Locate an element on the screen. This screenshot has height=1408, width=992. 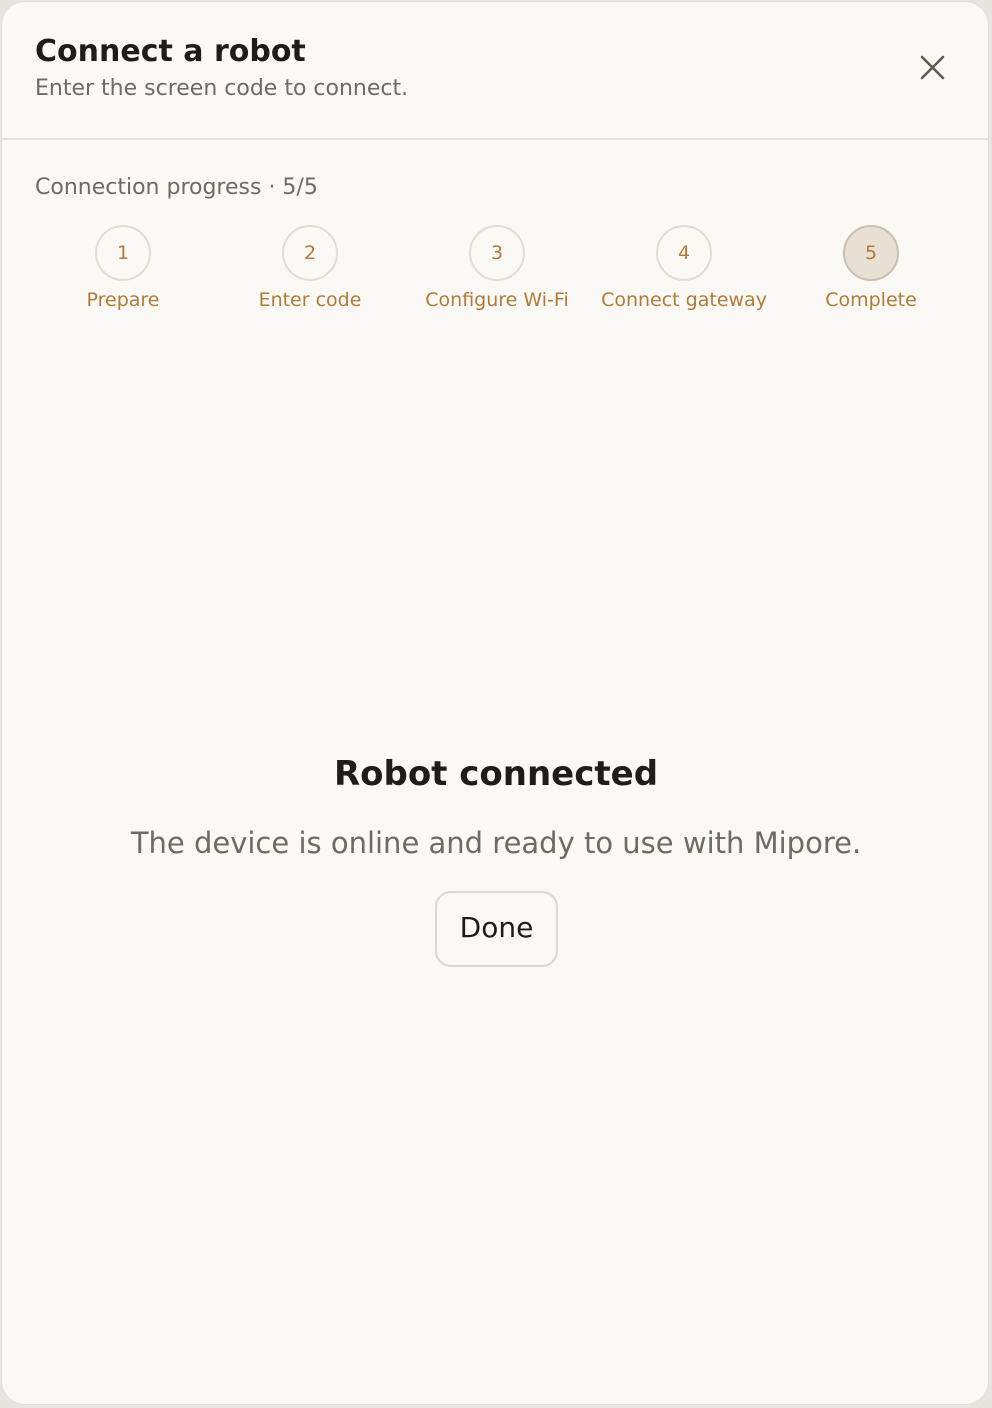
step-connect-gateway: 4 Connect gateway is located at coordinates (684, 275).